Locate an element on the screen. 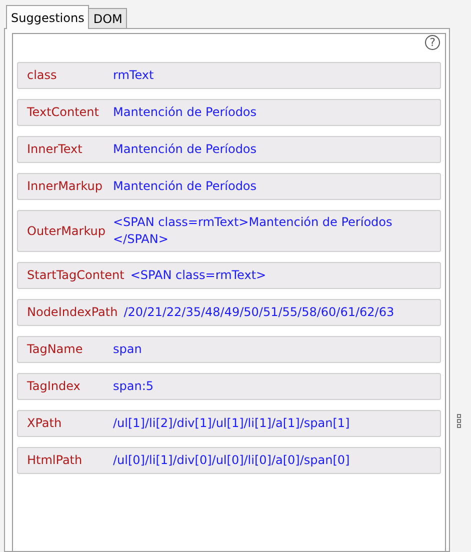 The height and width of the screenshot is (552, 471). help-icon: ? is located at coordinates (432, 42).